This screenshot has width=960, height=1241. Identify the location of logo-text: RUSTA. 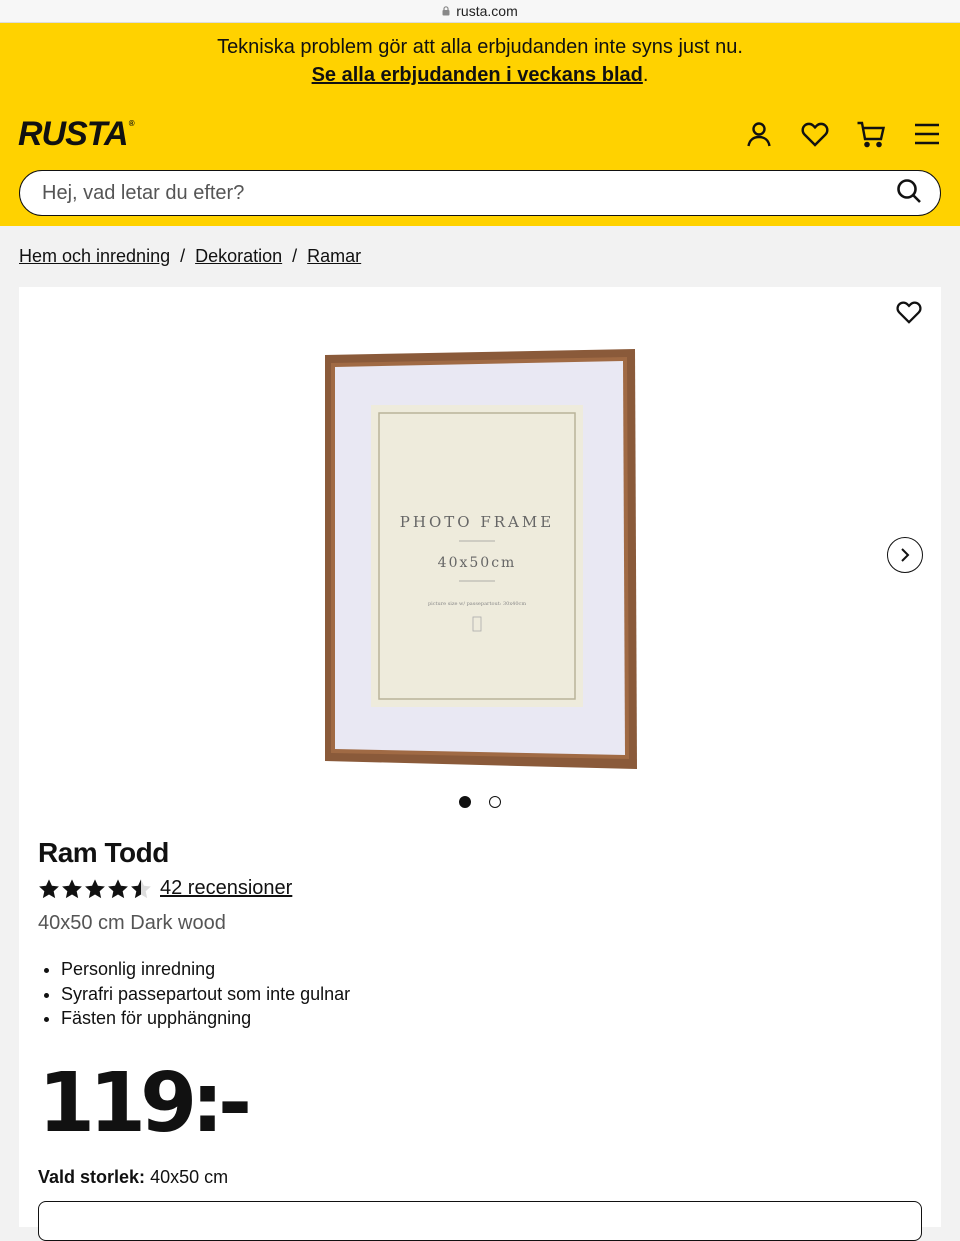
(73, 133).